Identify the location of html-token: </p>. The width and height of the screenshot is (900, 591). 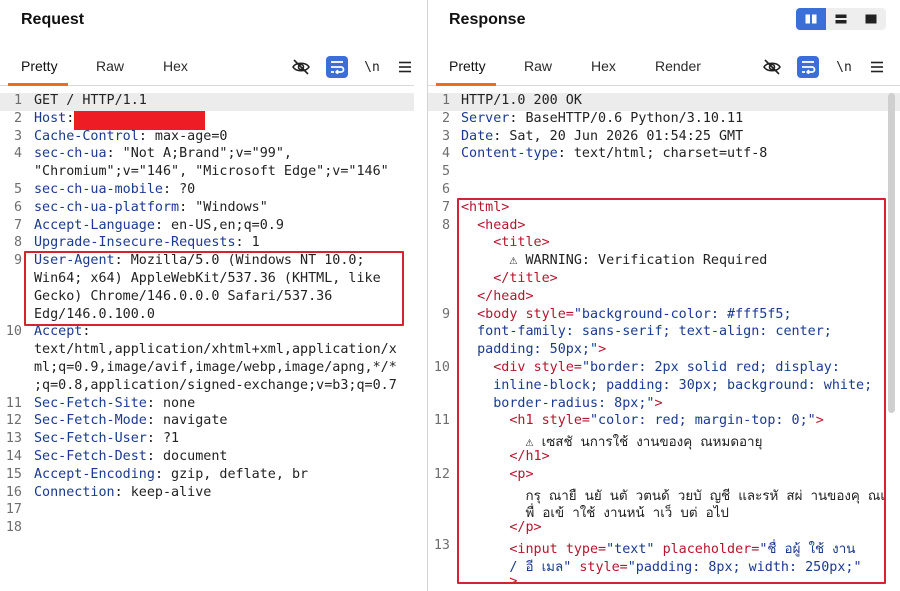
(525, 528).